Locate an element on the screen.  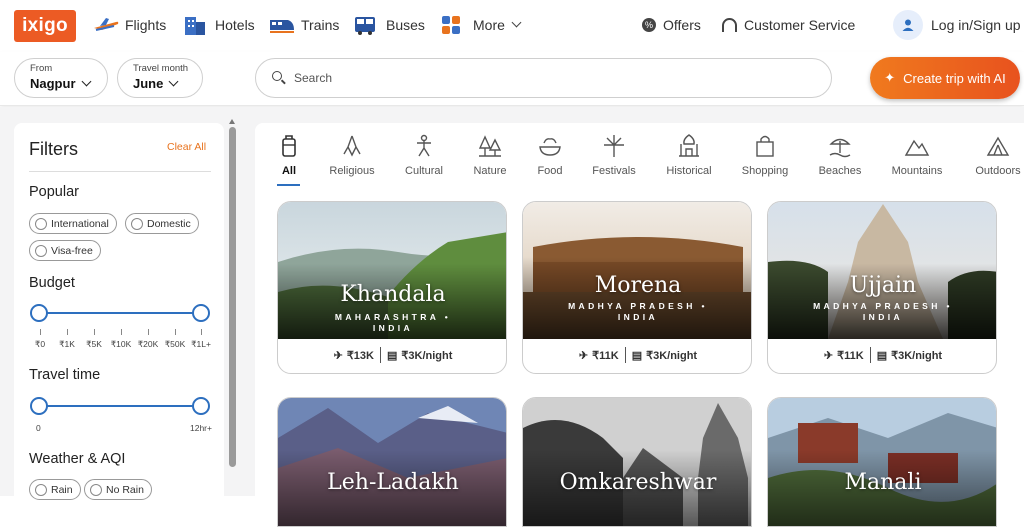
category-shopping: Shopping is located at coordinates (765, 155).